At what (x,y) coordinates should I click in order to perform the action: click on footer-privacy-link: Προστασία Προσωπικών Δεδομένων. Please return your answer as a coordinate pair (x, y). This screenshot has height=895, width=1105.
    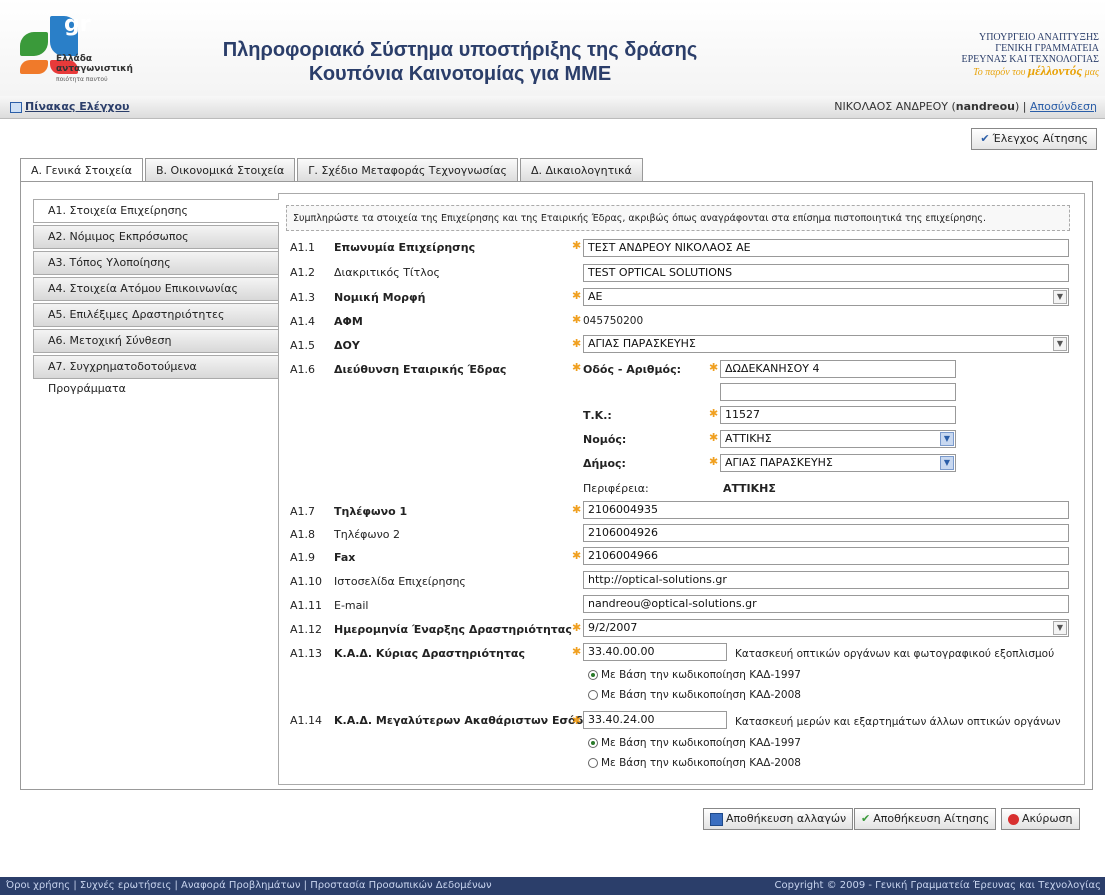
    Looking at the image, I should click on (400, 885).